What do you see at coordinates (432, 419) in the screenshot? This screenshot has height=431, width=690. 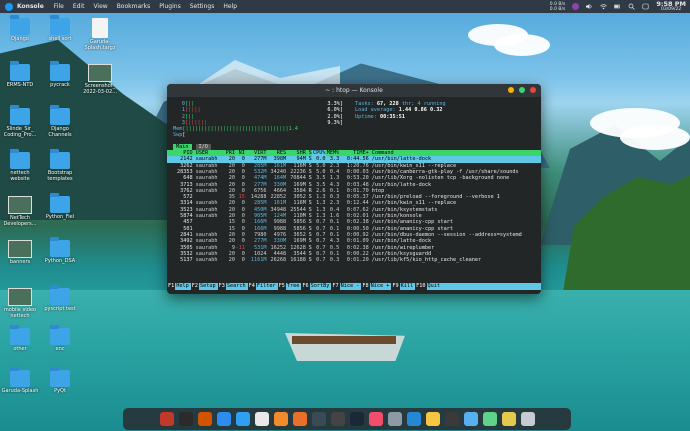 I see `pencil-app-icon` at bounding box center [432, 419].